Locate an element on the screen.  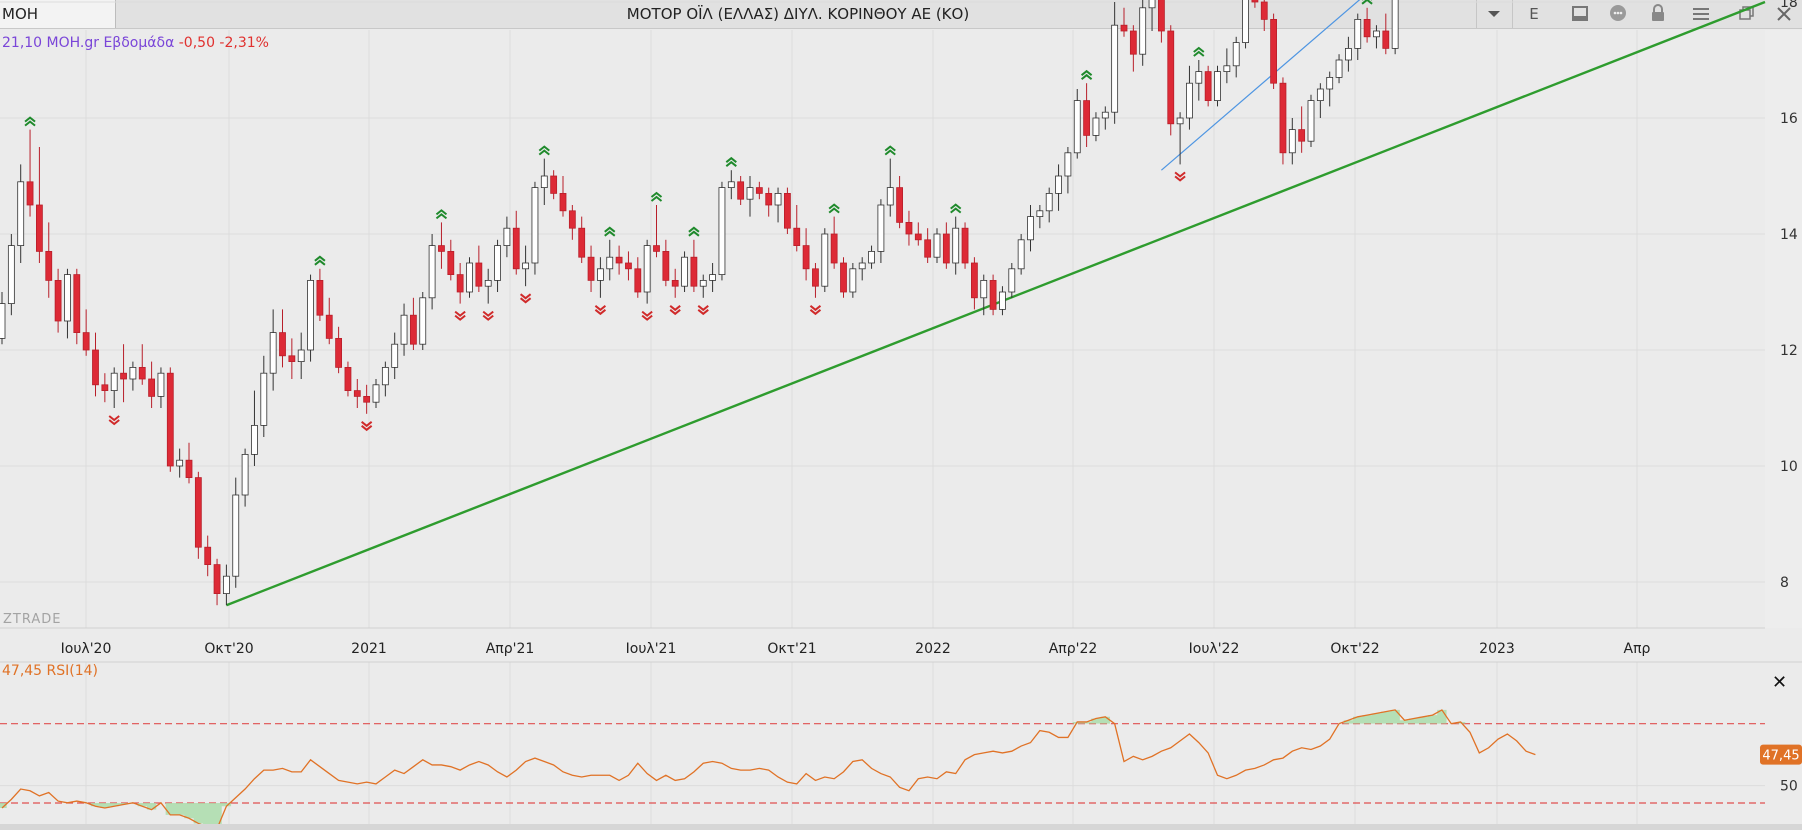
watermark: ZTRADE is located at coordinates (32, 619).